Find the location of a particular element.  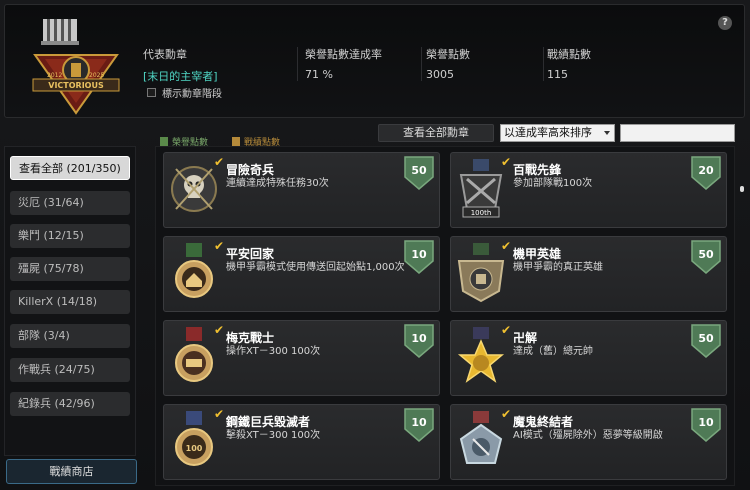

medal-desc: 操作XT－300 100次 is located at coordinates (273, 351).